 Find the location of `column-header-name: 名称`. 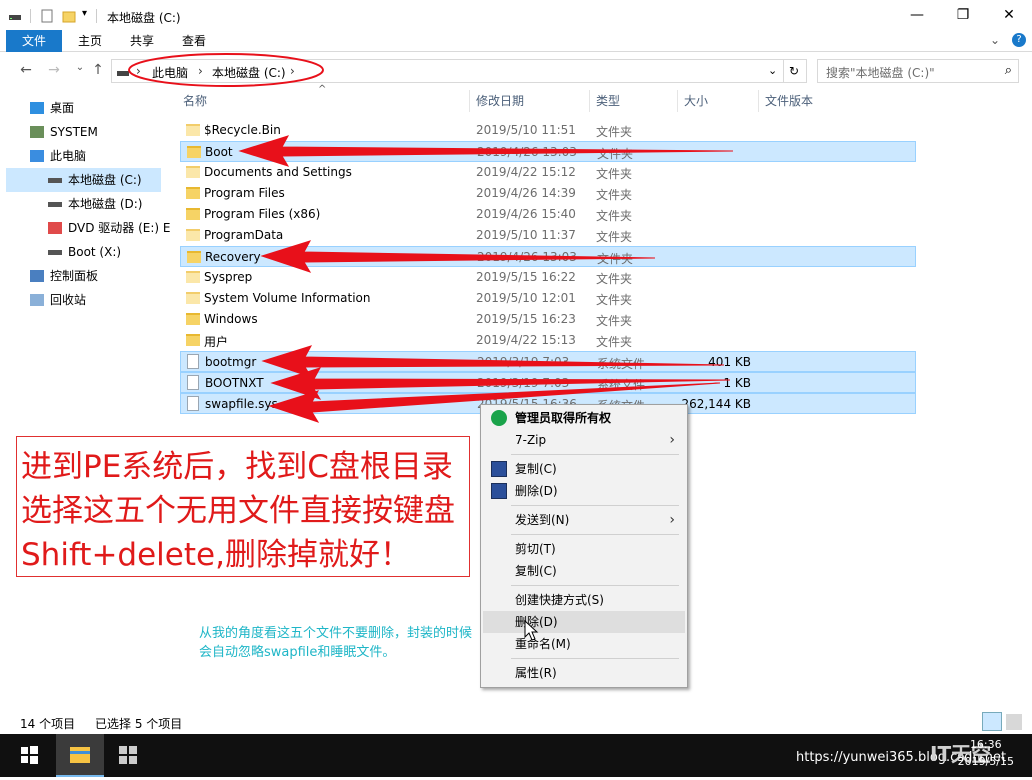

column-header-name: 名称 is located at coordinates (195, 101).